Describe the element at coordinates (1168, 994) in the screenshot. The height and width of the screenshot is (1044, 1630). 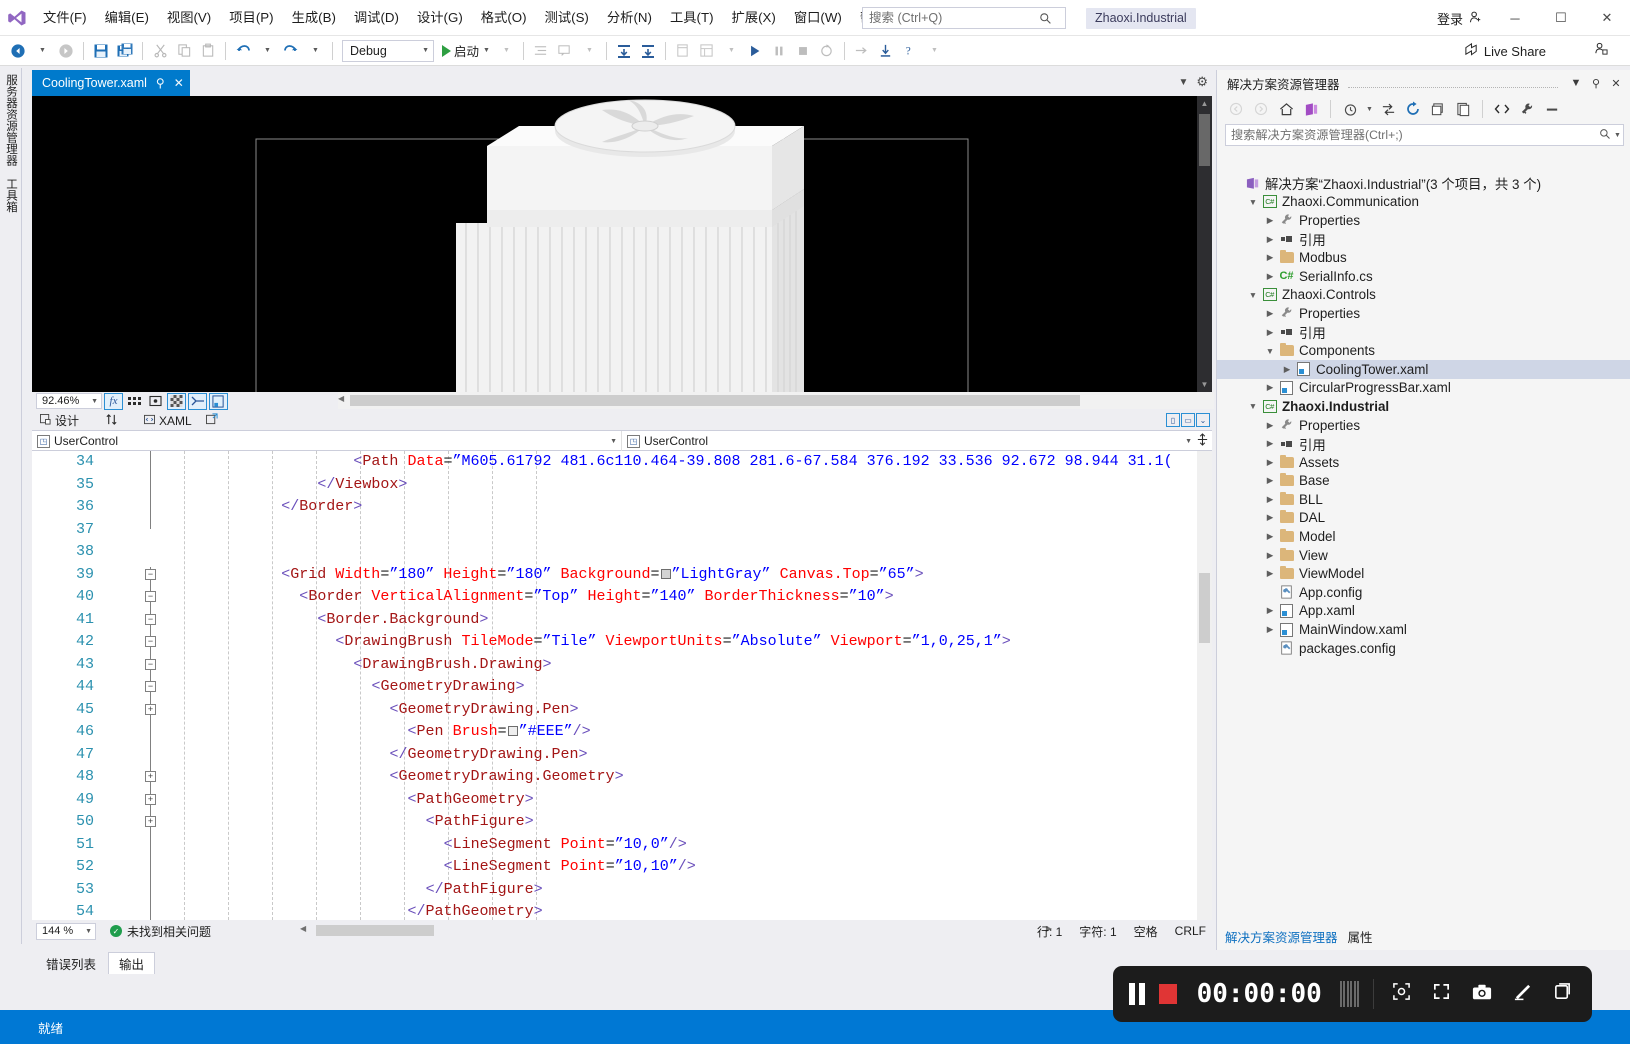
I see `stop-record-icon` at that location.